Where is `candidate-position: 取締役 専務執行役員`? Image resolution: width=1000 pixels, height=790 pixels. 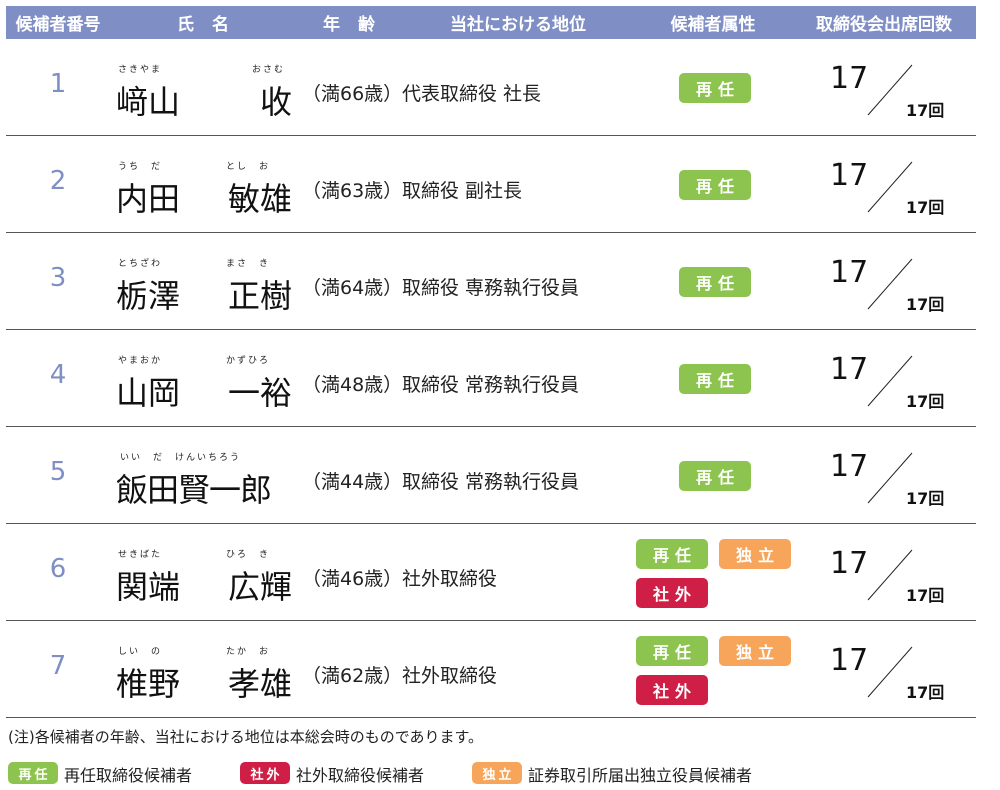
candidate-position: 取締役 専務執行役員 is located at coordinates (491, 288).